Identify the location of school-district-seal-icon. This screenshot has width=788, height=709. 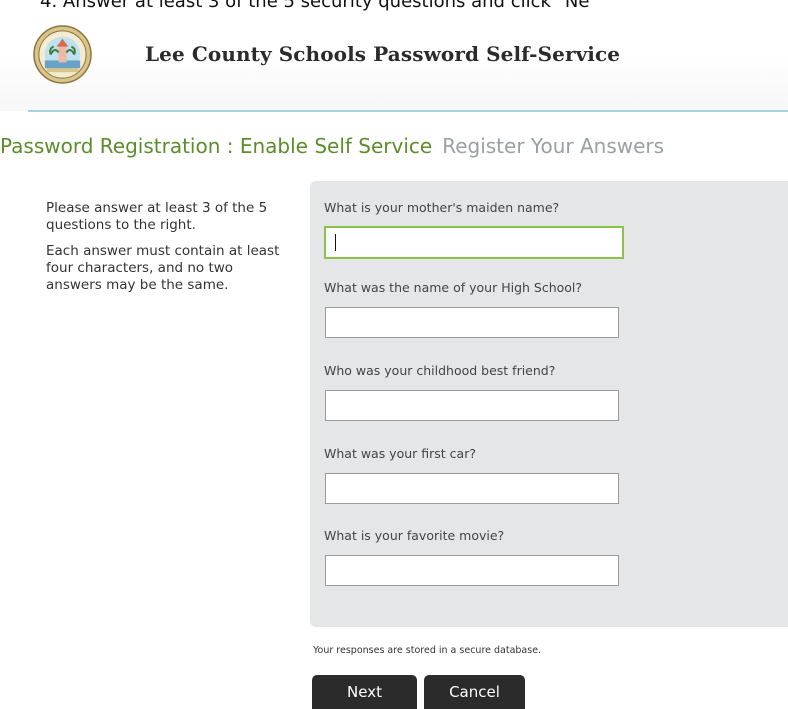
(62, 54).